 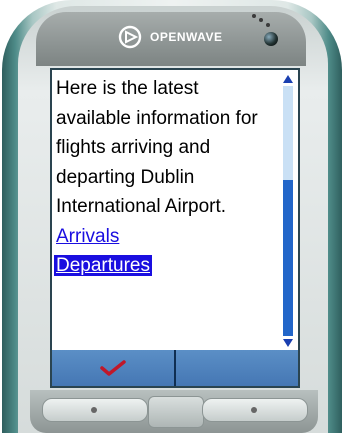 What do you see at coordinates (236, 368) in the screenshot?
I see `right-softkey` at bounding box center [236, 368].